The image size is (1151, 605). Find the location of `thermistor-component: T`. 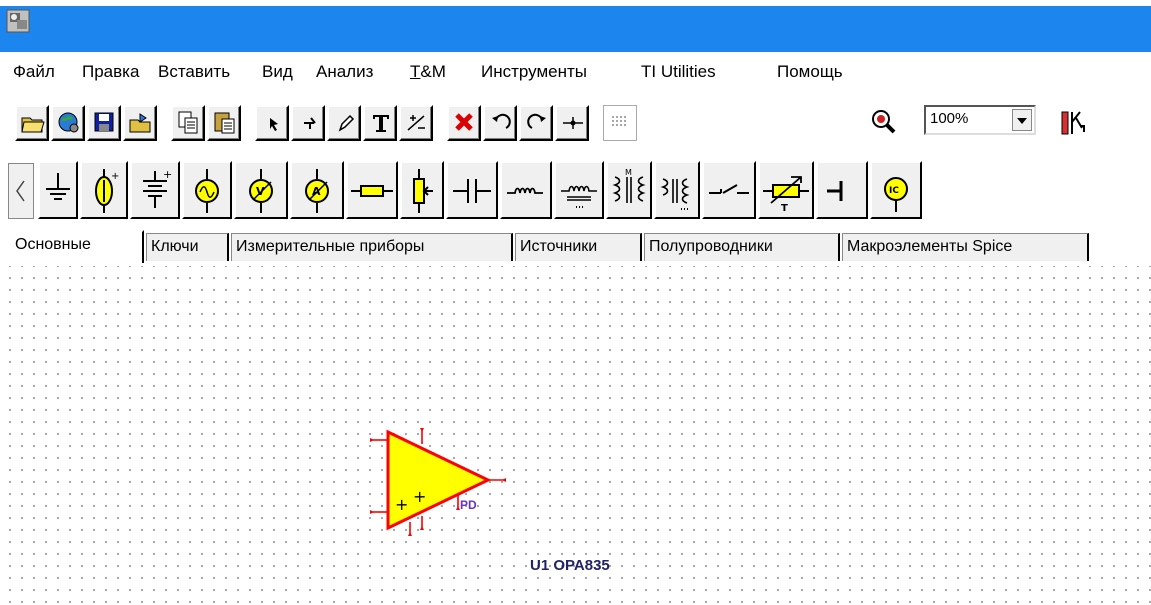

thermistor-component: T is located at coordinates (786, 190).